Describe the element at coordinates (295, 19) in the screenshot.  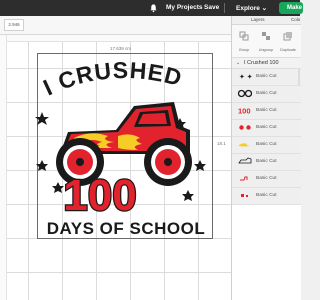
I see `tab-color-sync: Colo` at that location.